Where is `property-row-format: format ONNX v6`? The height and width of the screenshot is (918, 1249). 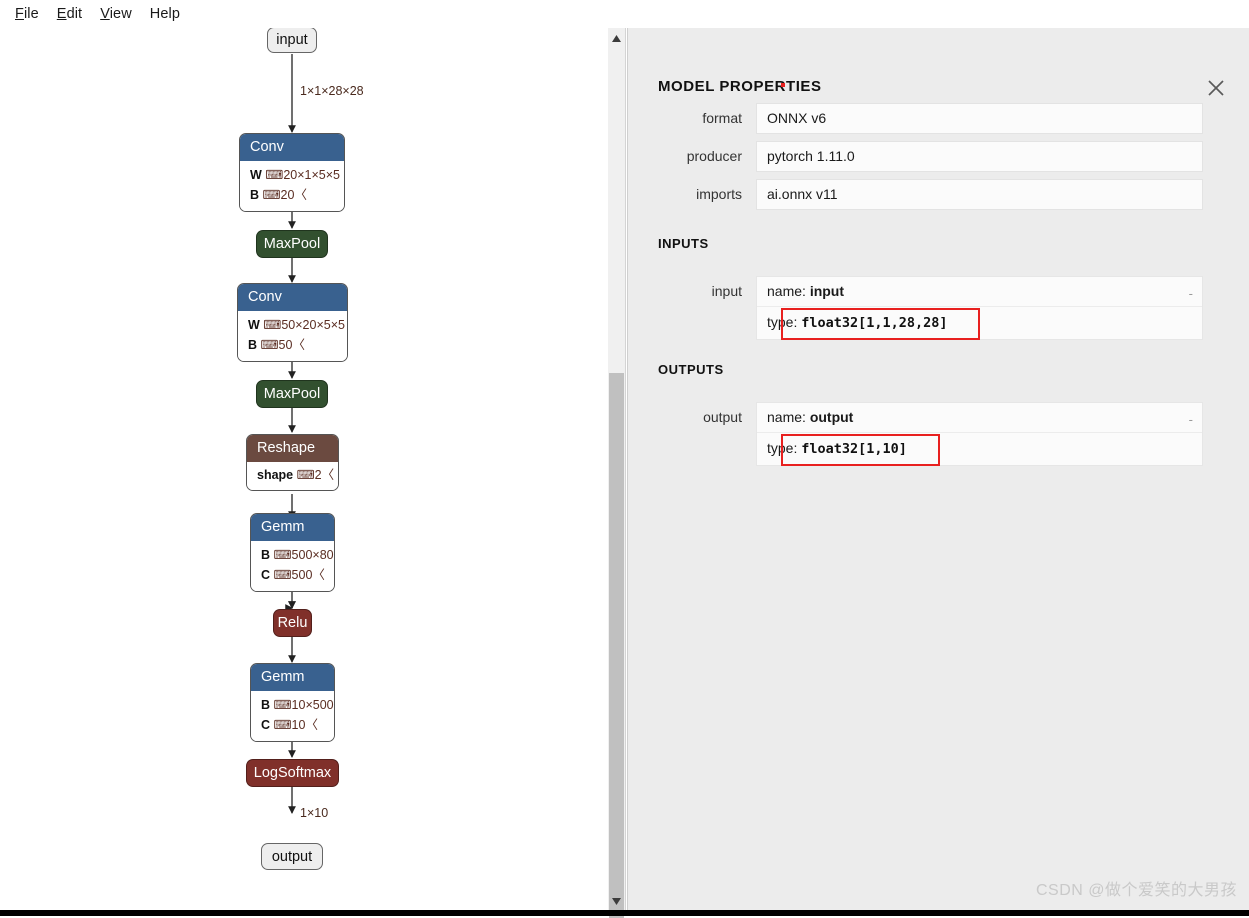
property-row-format: format ONNX v6 is located at coordinates (915, 118).